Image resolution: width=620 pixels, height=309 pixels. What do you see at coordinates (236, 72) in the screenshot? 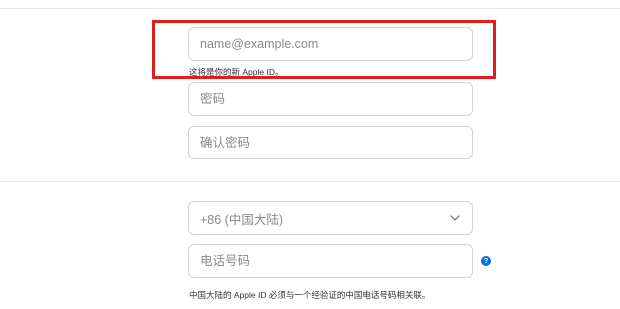
I see `email-hint-text: 这将是你的新 Apple ID。` at bounding box center [236, 72].